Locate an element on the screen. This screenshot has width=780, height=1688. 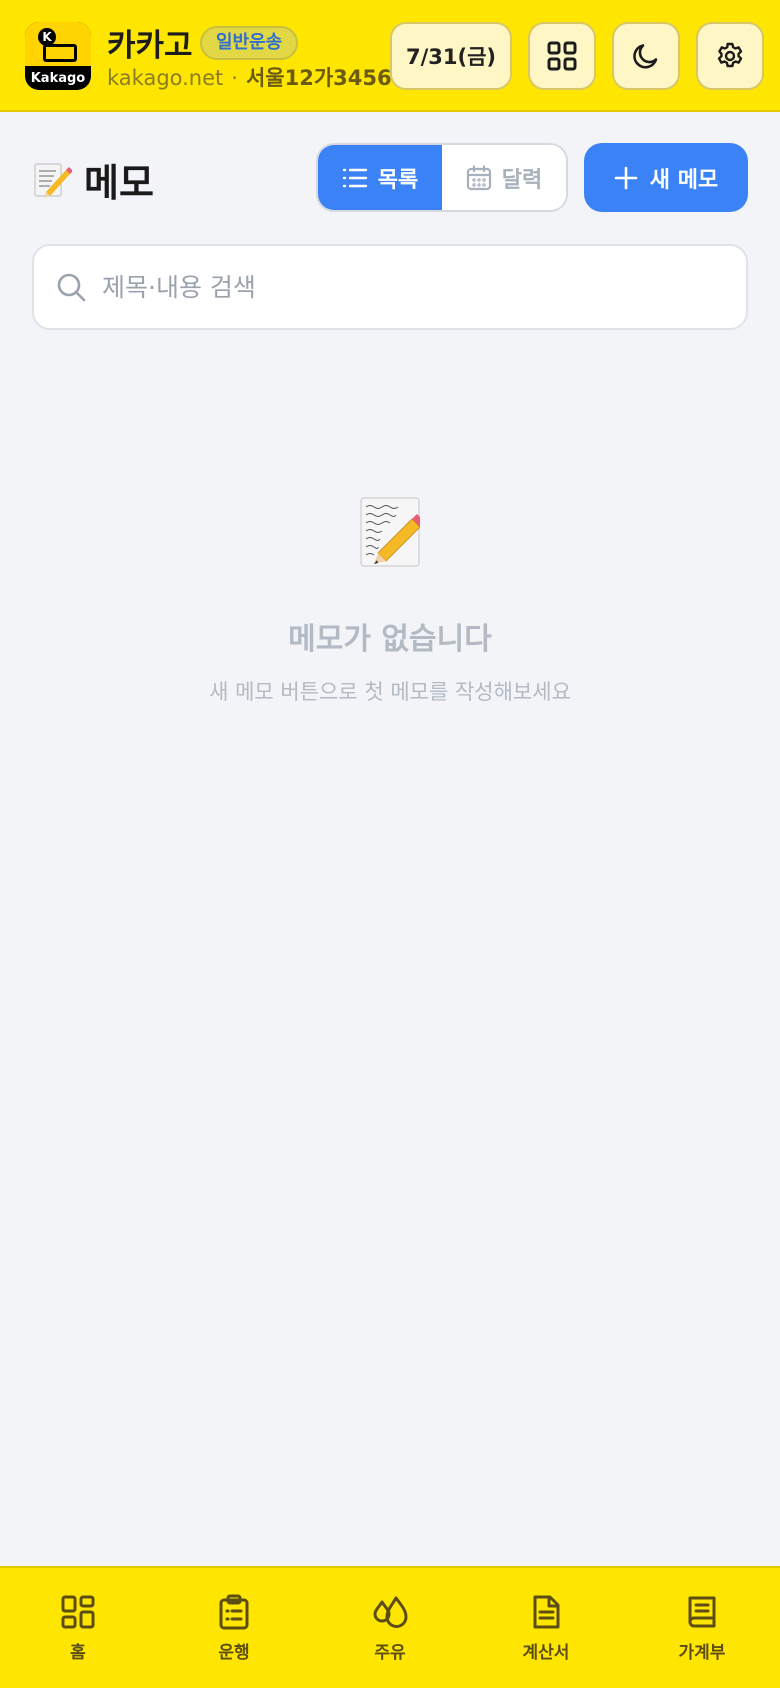
plus-icon is located at coordinates (626, 177).